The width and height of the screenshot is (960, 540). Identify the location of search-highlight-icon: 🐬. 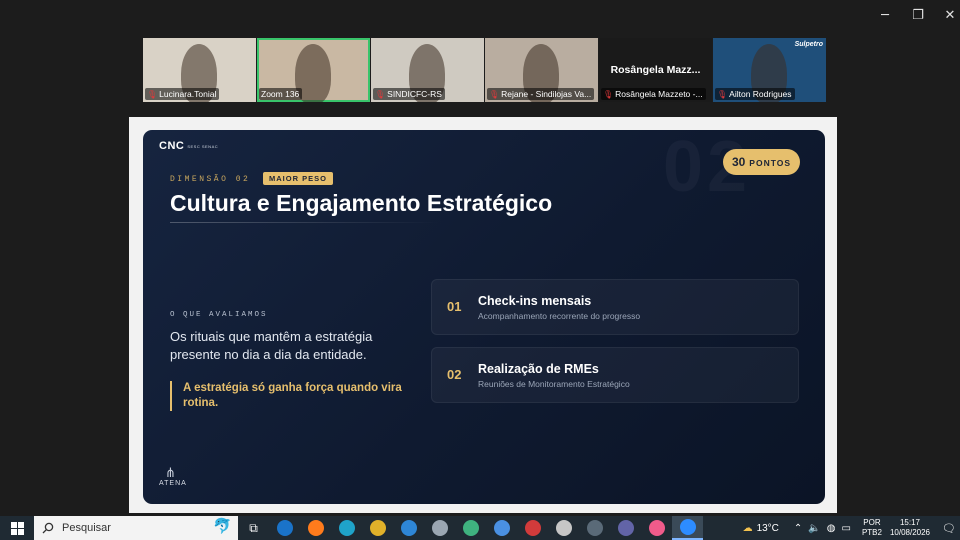
(222, 526).